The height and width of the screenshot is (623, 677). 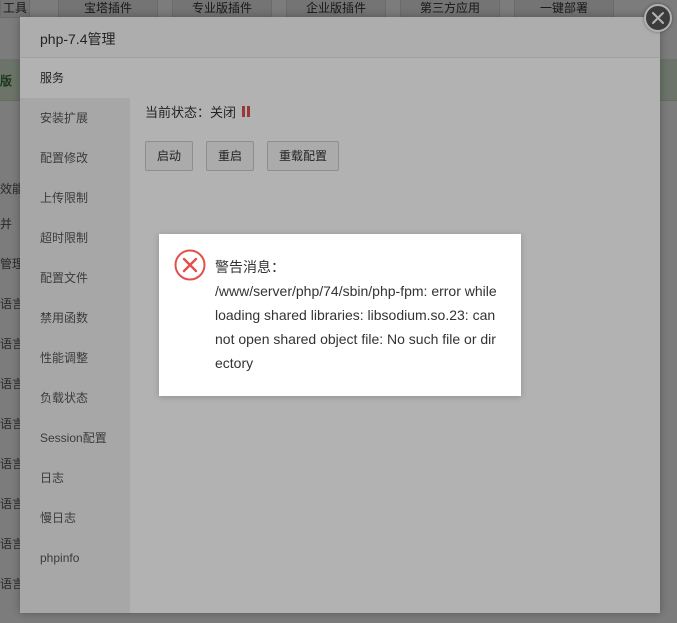 What do you see at coordinates (190, 266) in the screenshot?
I see `error-x-circle-icon` at bounding box center [190, 266].